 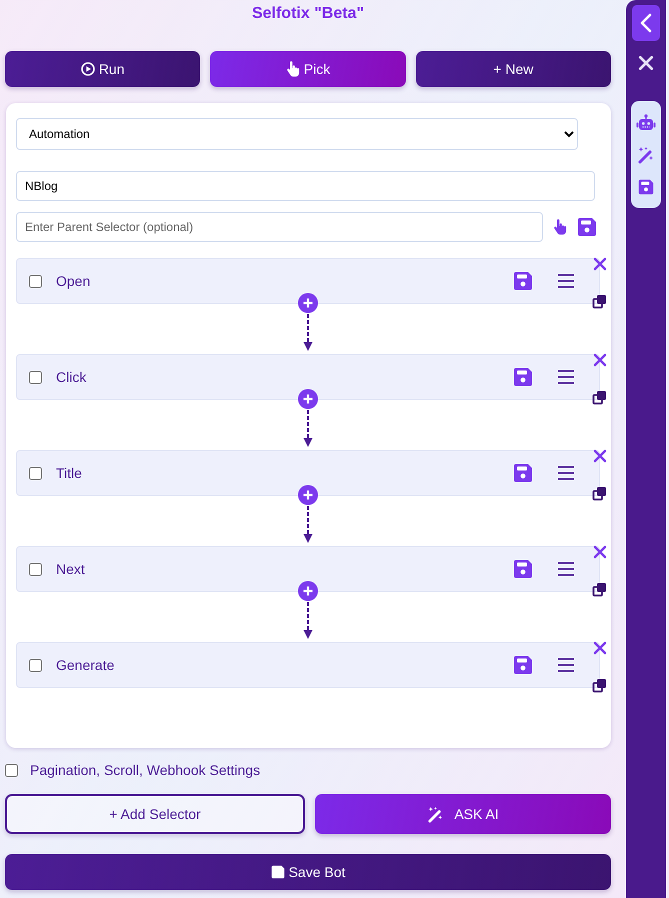 What do you see at coordinates (646, 155) in the screenshot?
I see `magic-wand-button-icon` at bounding box center [646, 155].